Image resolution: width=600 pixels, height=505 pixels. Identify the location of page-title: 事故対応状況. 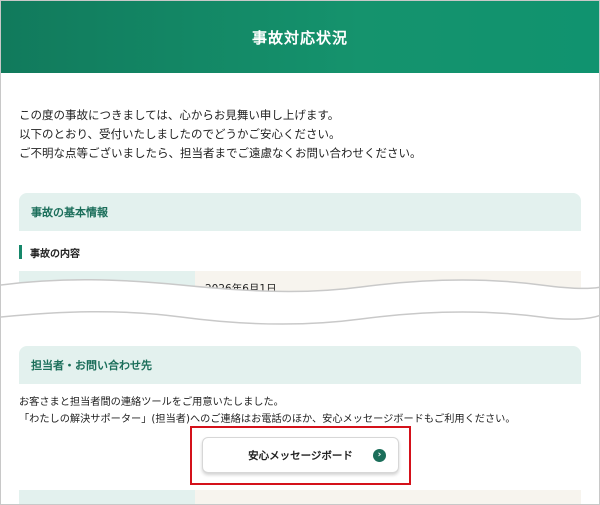
(299, 37).